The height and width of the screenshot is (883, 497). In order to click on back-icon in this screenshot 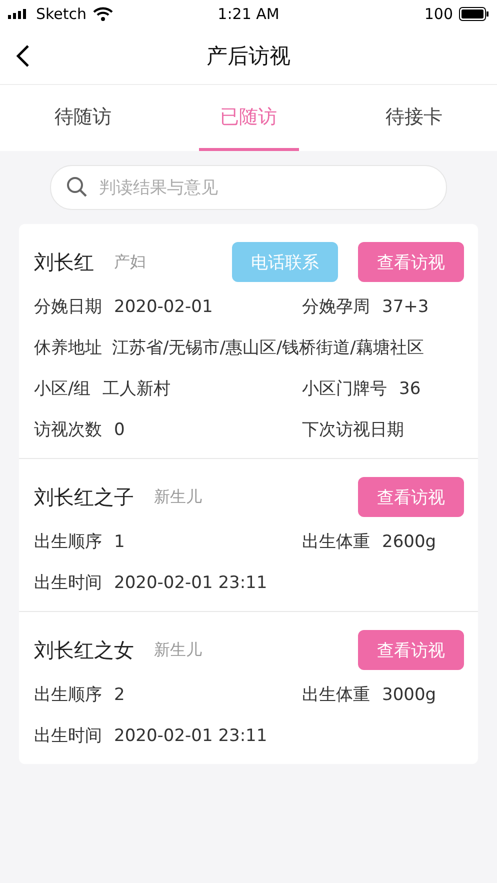, I will do `click(23, 56)`.